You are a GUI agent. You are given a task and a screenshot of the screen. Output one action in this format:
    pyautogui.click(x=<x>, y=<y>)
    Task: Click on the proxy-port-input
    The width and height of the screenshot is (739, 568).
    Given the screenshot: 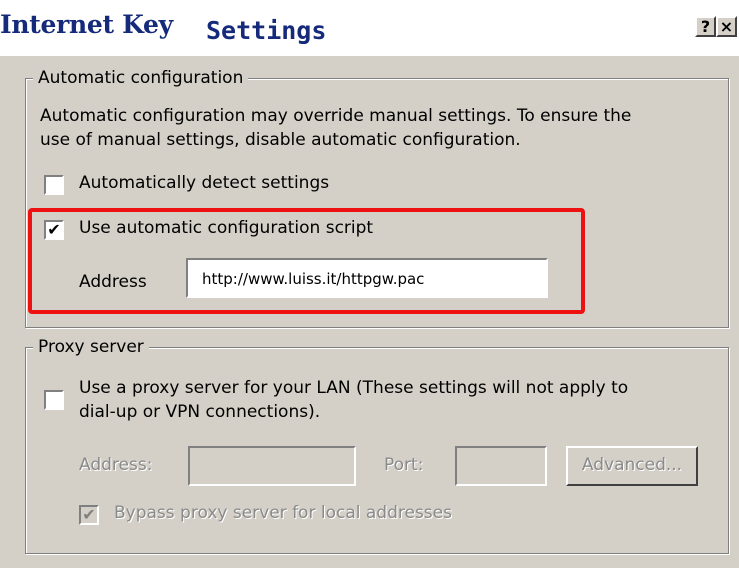 What is the action you would take?
    pyautogui.click(x=501, y=466)
    